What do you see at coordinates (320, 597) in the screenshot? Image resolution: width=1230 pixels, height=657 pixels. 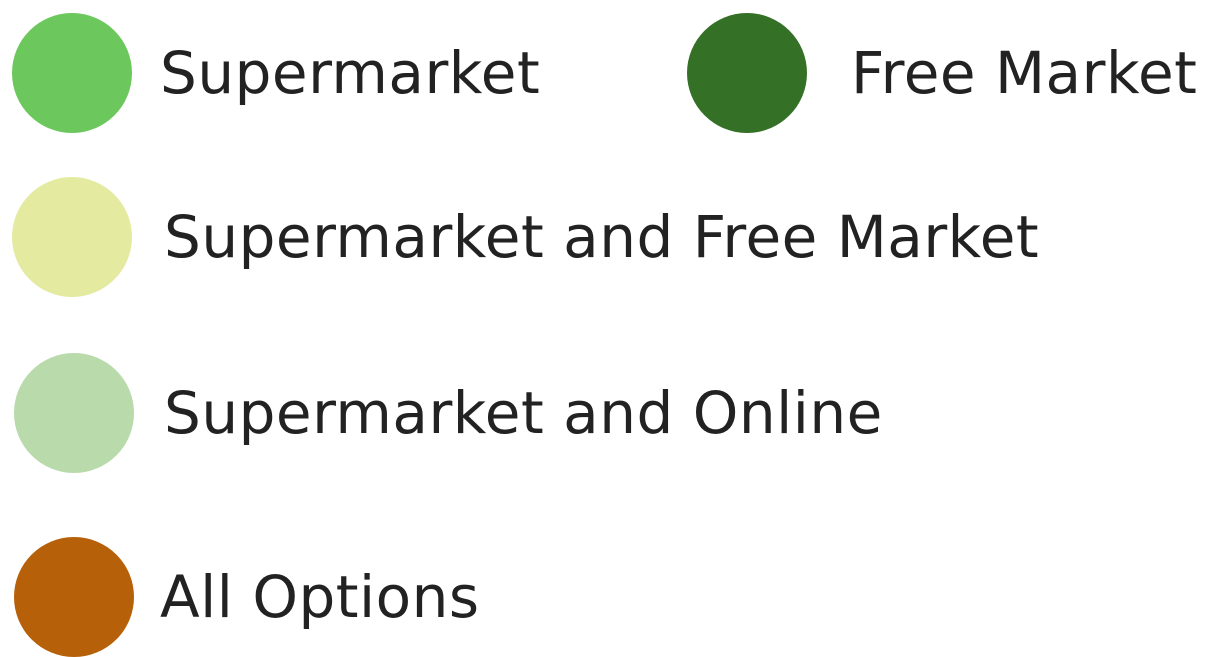 I see `legend-label: All Options` at bounding box center [320, 597].